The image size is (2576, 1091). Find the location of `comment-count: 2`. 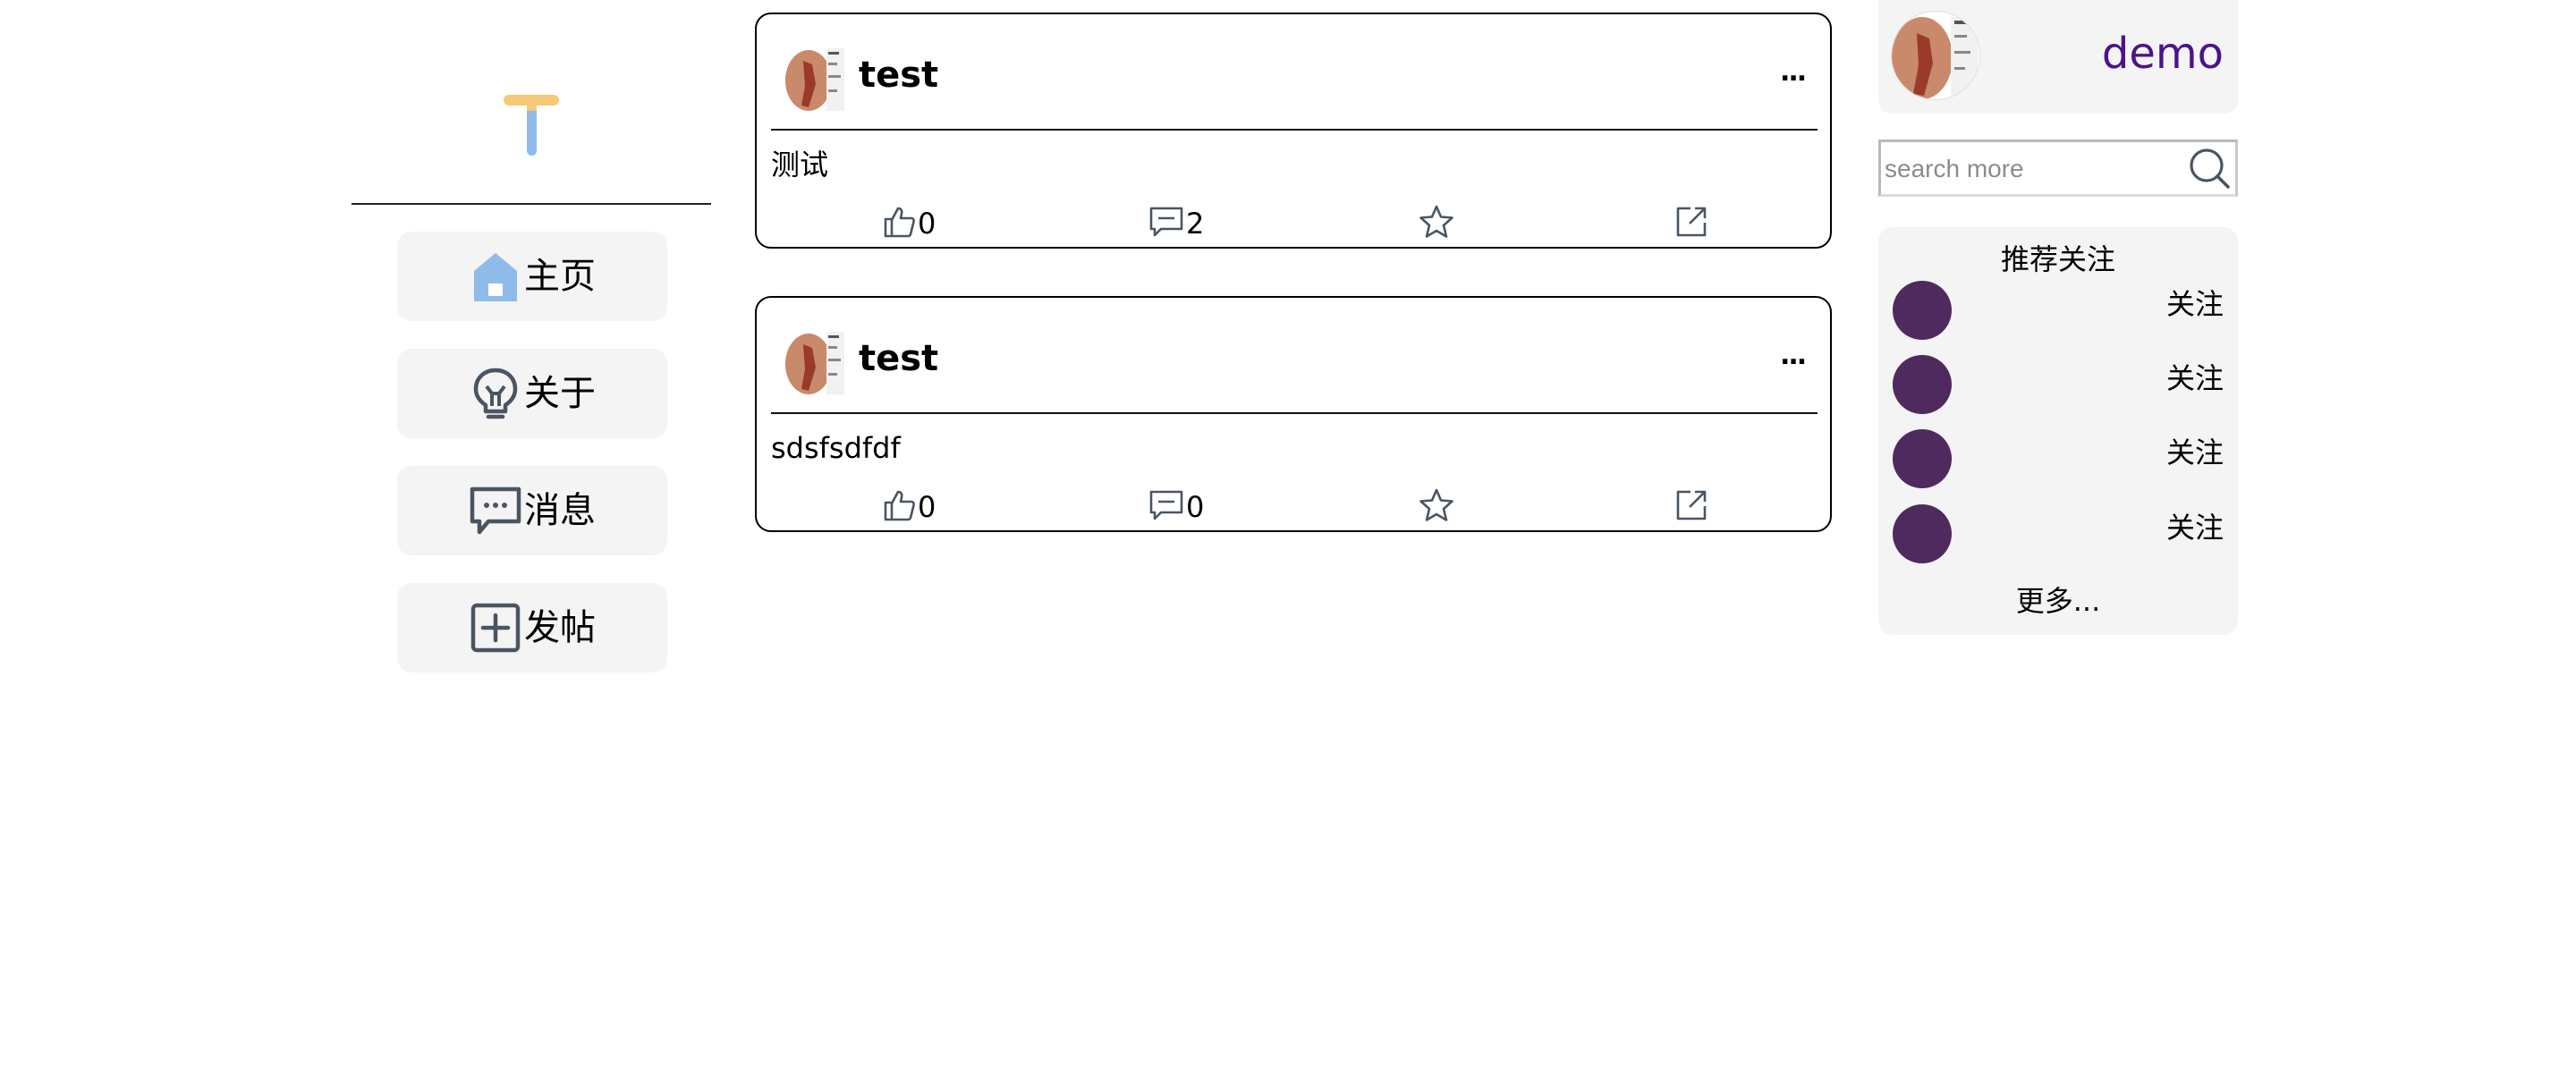

comment-count: 2 is located at coordinates (1195, 224).